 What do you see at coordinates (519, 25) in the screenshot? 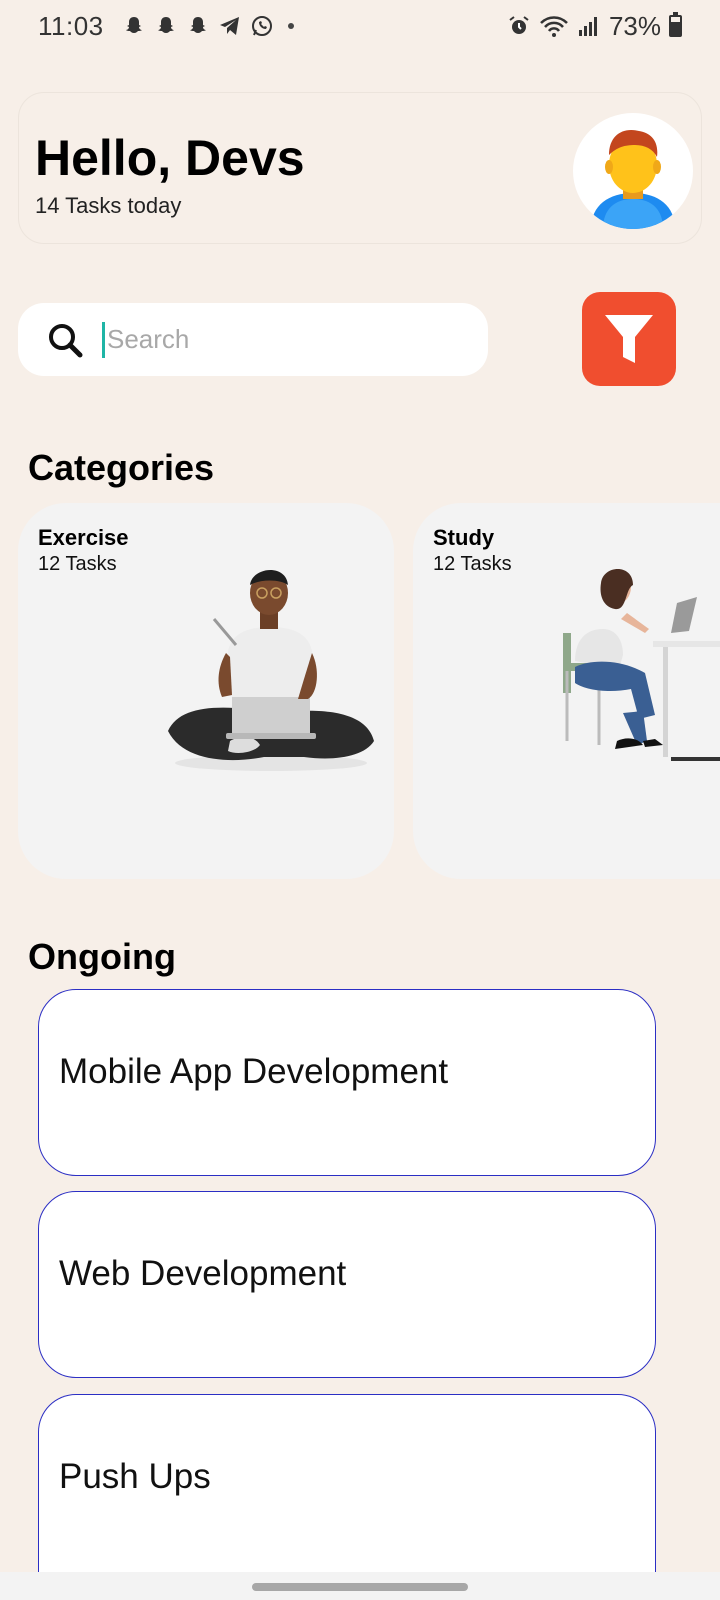
I see `alarm-icon` at bounding box center [519, 25].